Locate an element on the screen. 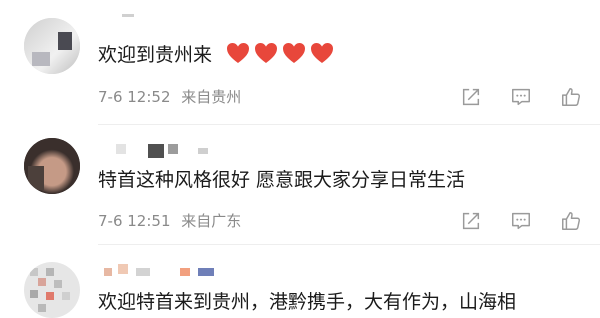  comment-text: 欢迎到贵州来 is located at coordinates (216, 54).